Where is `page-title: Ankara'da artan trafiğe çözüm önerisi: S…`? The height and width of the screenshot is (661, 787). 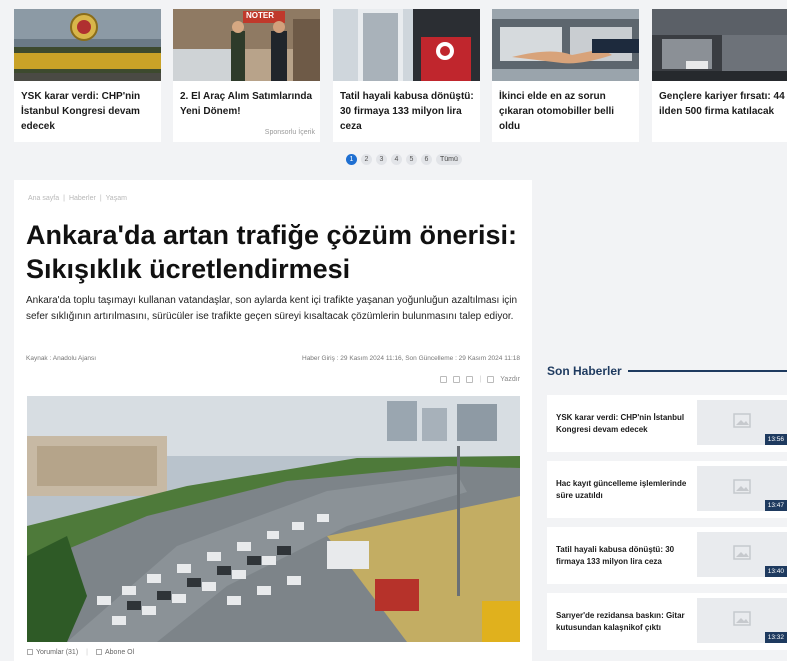 page-title: Ankara'da artan trafiğe çözüm önerisi: S… is located at coordinates (272, 252).